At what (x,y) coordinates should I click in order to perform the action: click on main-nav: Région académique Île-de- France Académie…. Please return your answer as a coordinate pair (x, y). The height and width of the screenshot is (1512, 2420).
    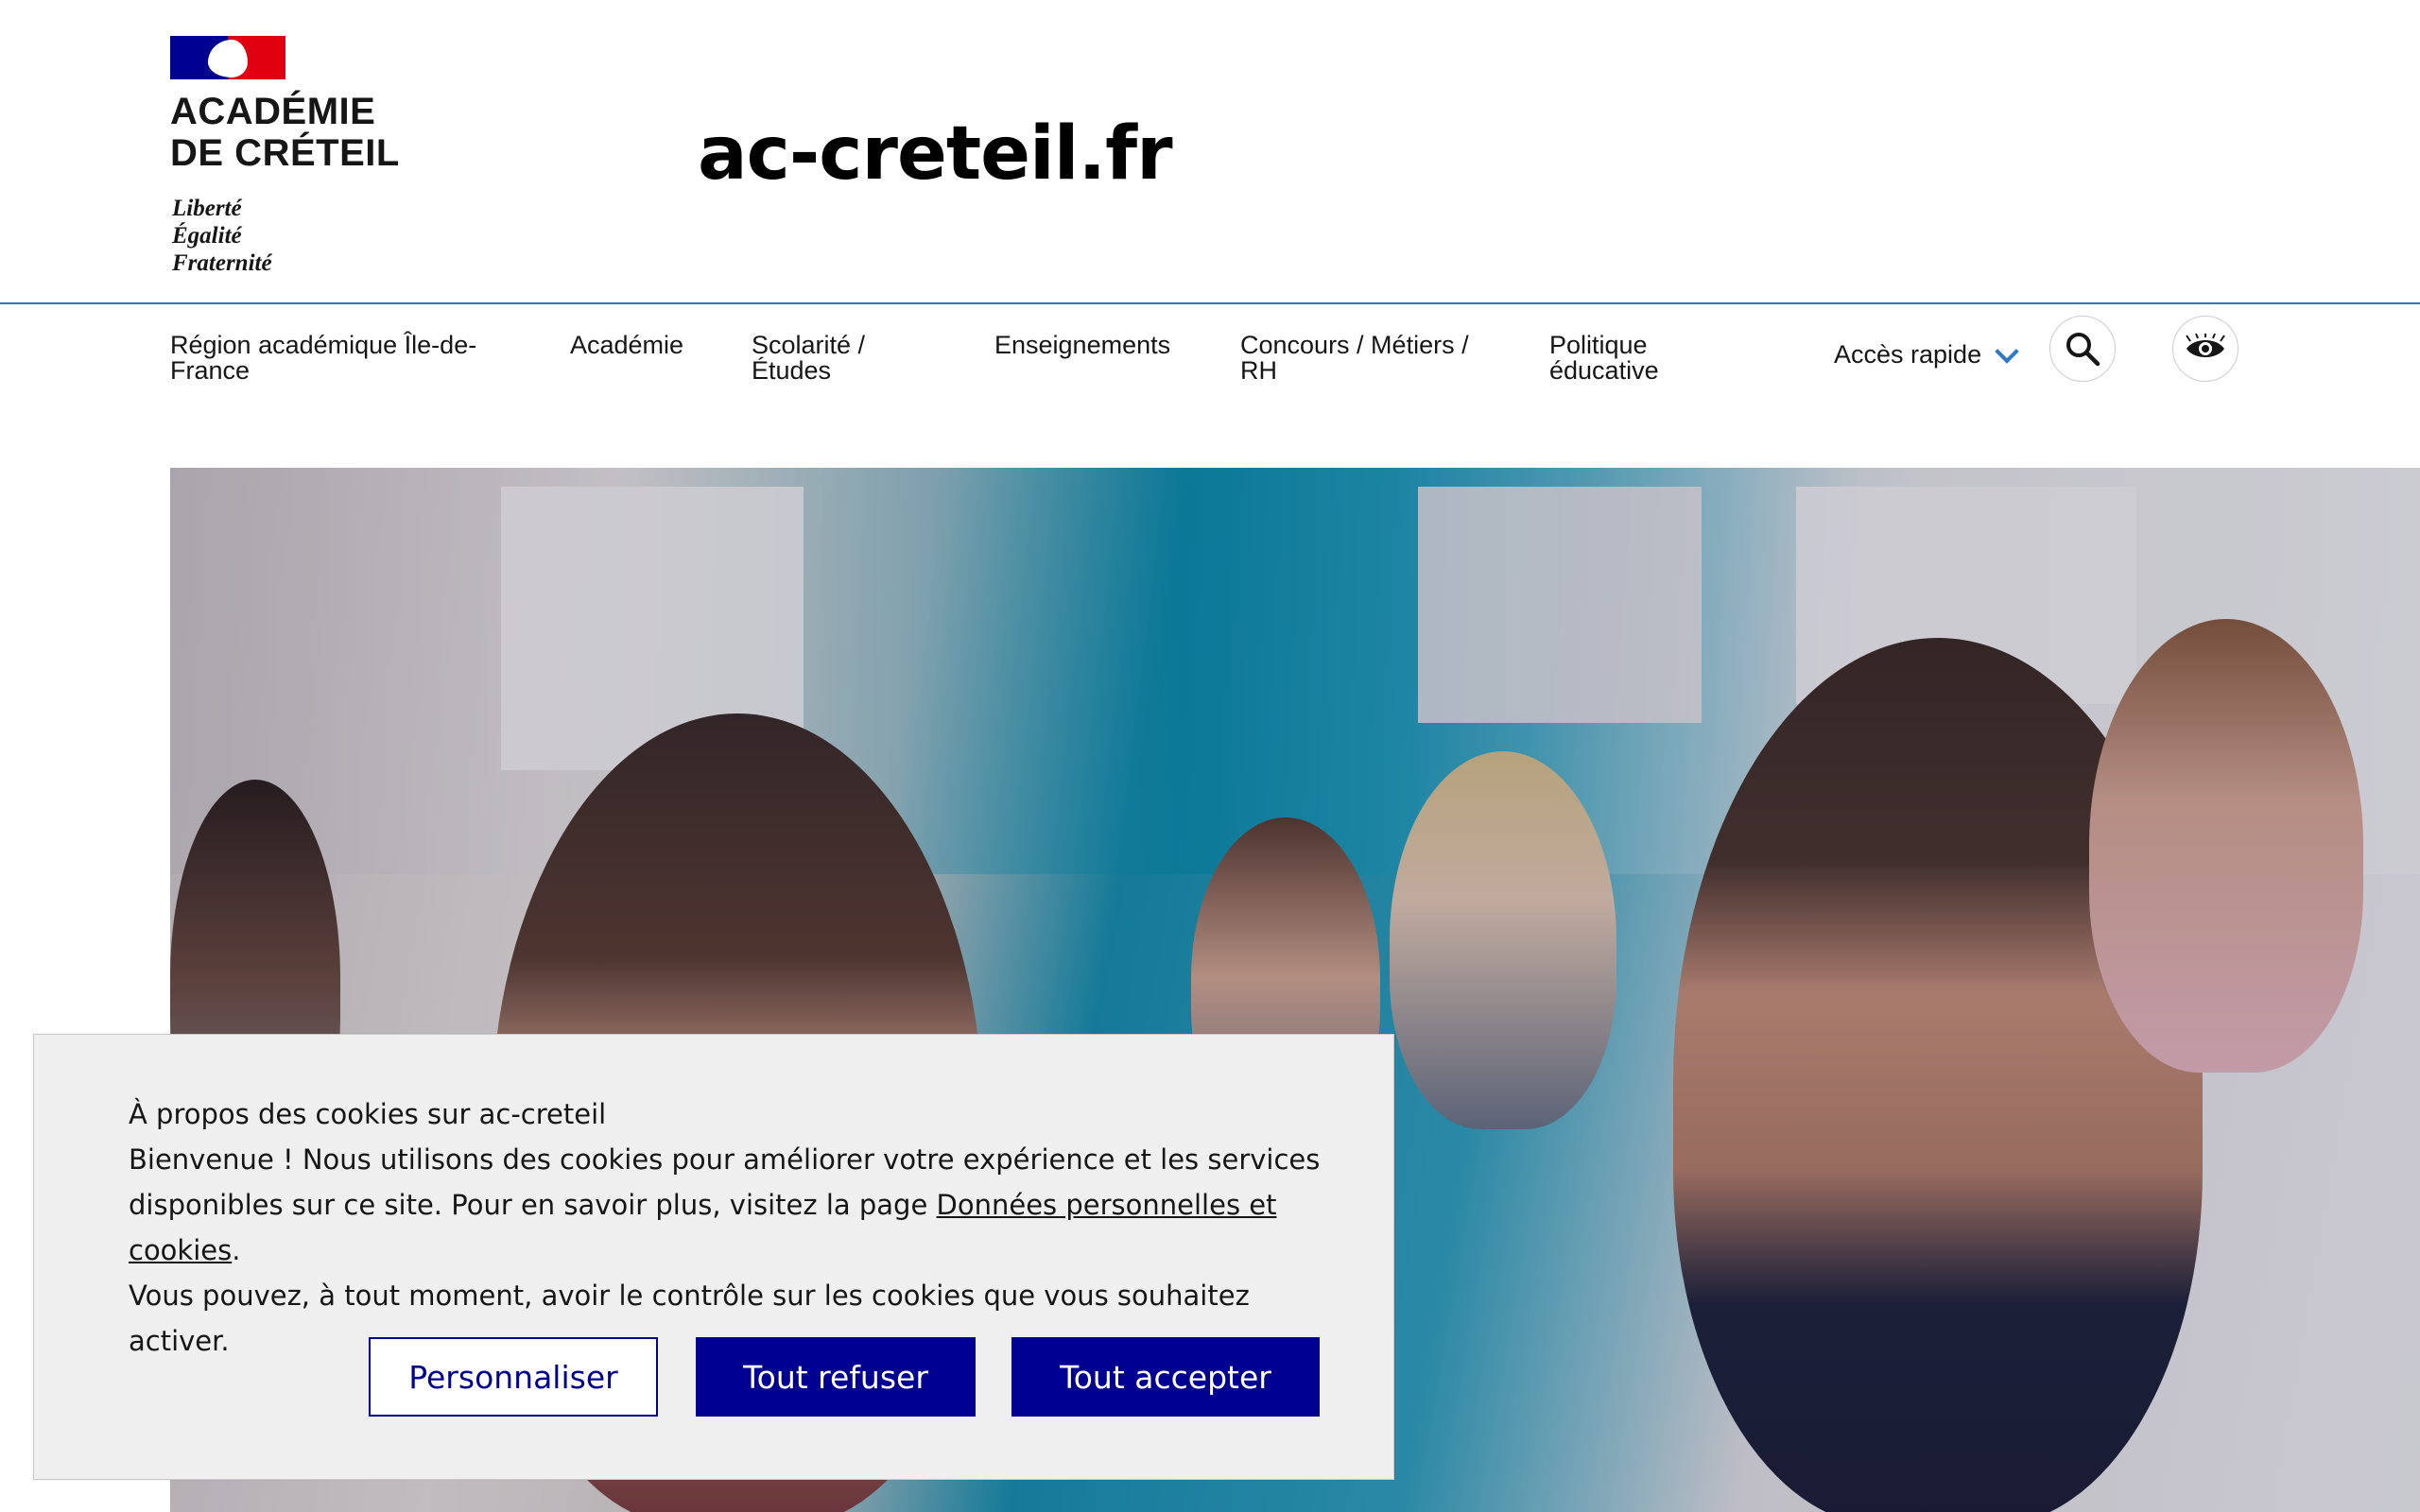
    Looking at the image, I should click on (1210, 375).